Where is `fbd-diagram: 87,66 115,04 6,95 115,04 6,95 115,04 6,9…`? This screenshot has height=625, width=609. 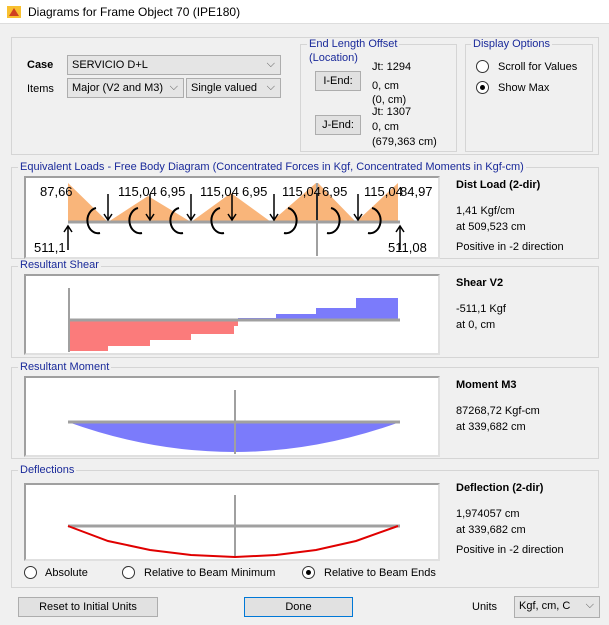 fbd-diagram: 87,66 115,04 6,95 115,04 6,95 115,04 6,9… is located at coordinates (232, 217).